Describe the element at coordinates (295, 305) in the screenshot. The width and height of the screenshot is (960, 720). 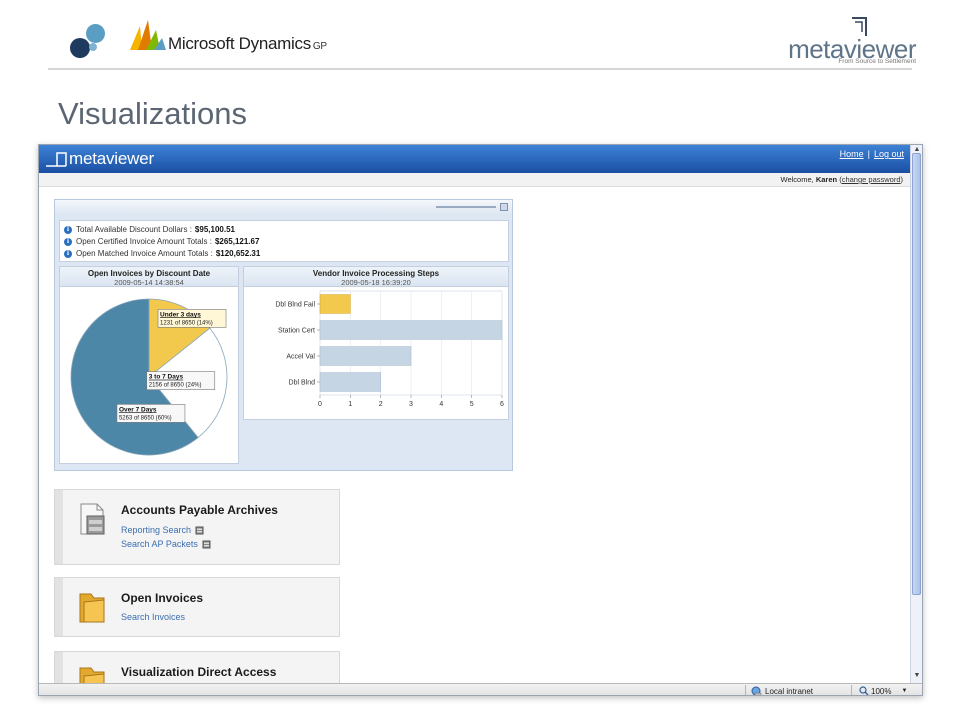
I see `category-label: Dbl Blnd Fail` at that location.